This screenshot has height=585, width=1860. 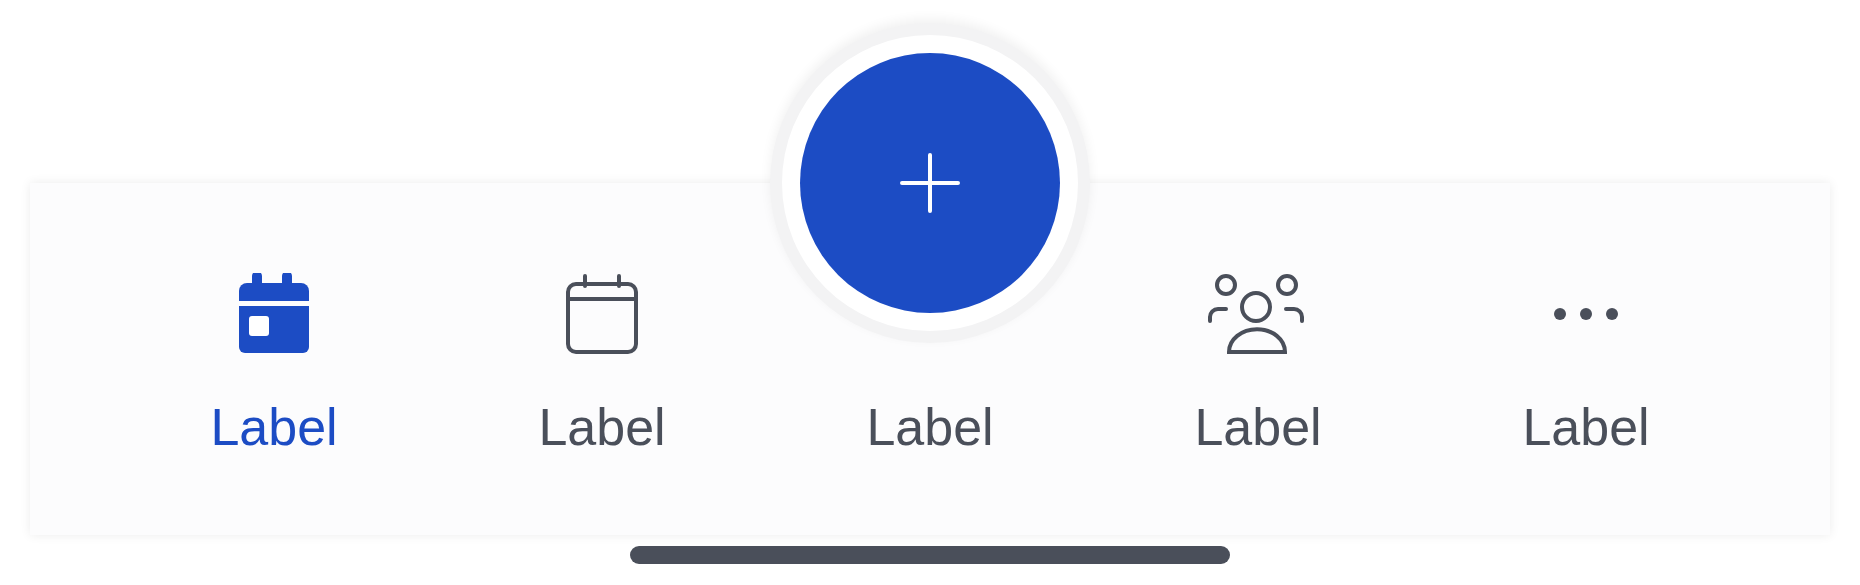 I want to click on more-icon, so click(x=1586, y=314).